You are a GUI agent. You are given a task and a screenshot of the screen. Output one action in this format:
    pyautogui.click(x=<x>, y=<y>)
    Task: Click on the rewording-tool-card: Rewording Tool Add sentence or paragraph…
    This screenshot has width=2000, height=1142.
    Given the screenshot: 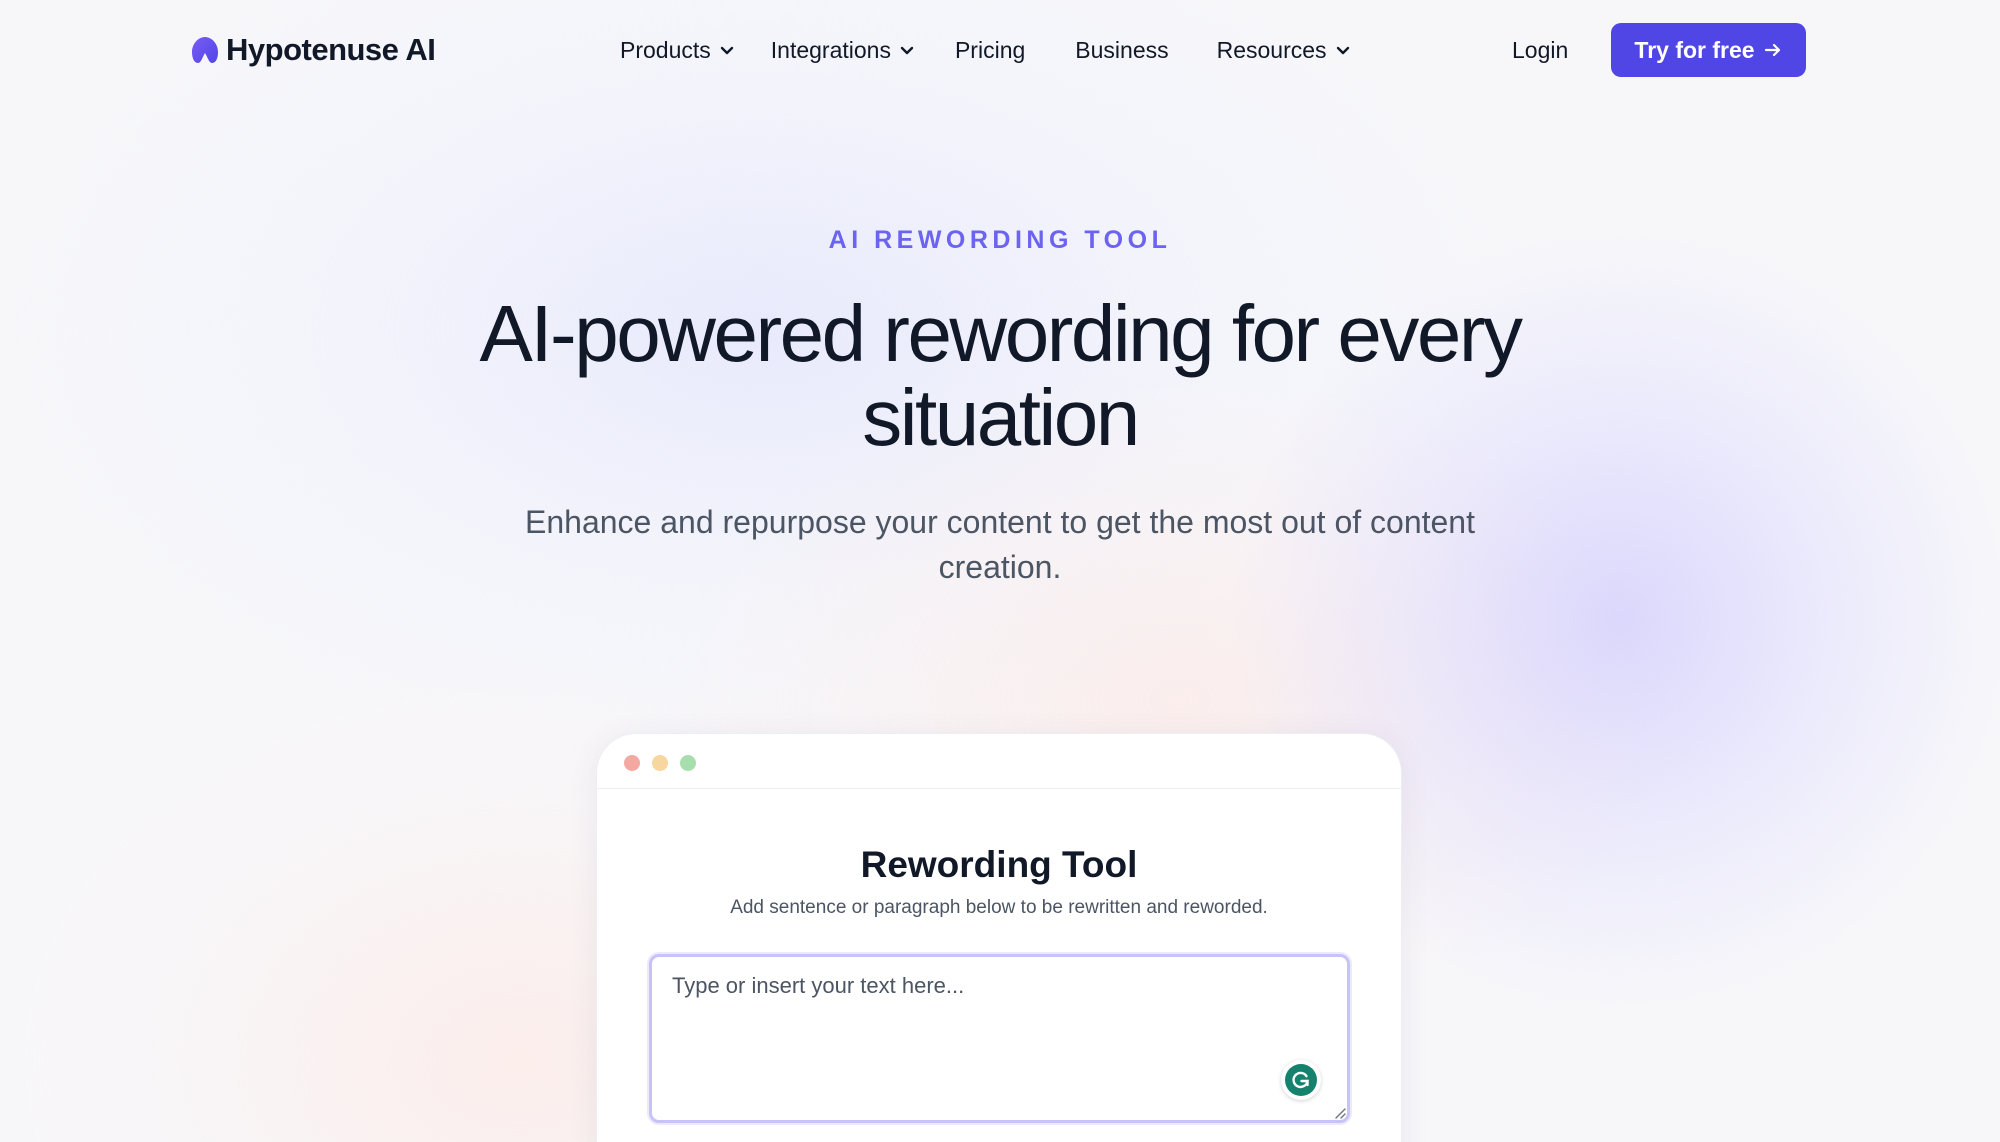 What is the action you would take?
    pyautogui.click(x=999, y=937)
    